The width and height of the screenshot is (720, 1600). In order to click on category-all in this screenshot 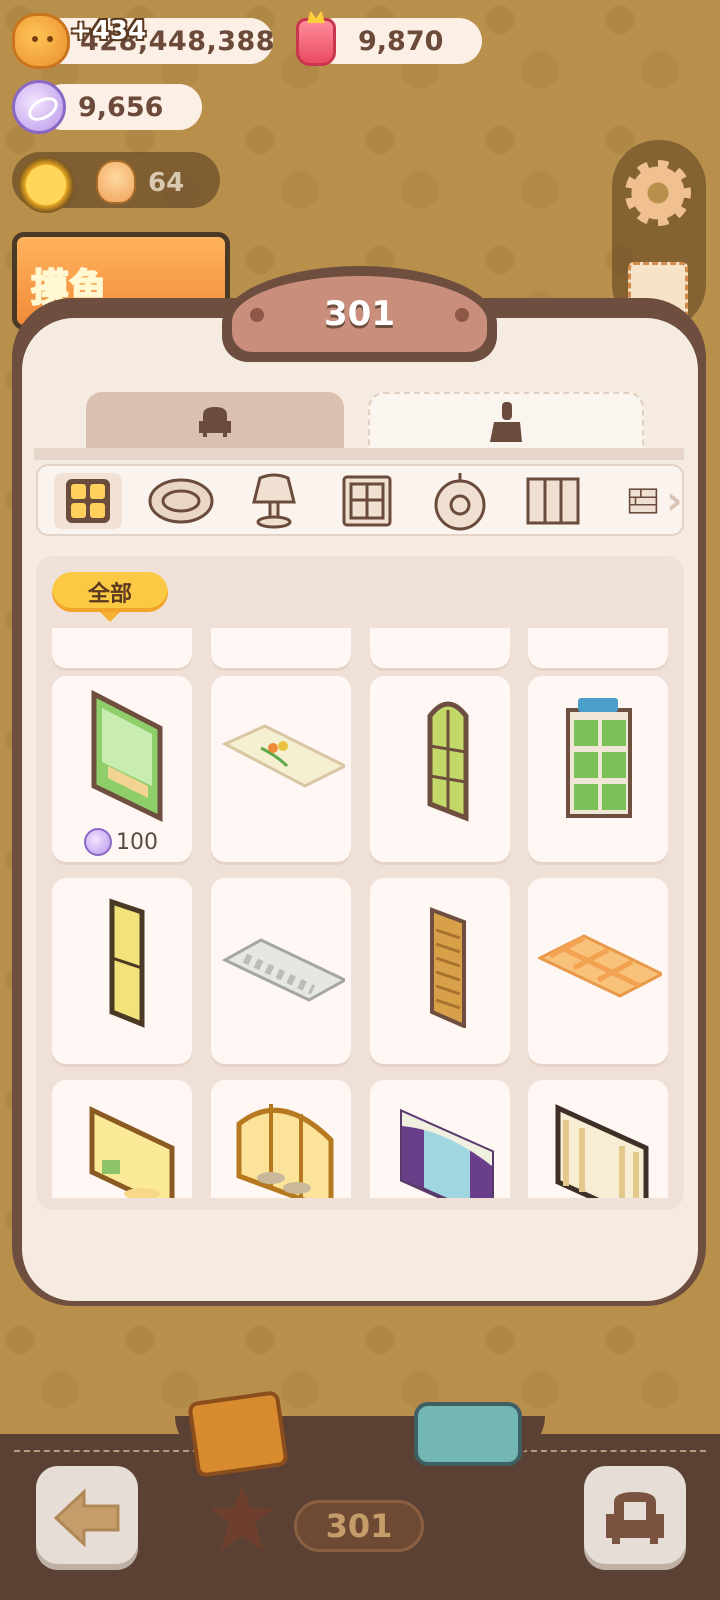, I will do `click(88, 501)`.